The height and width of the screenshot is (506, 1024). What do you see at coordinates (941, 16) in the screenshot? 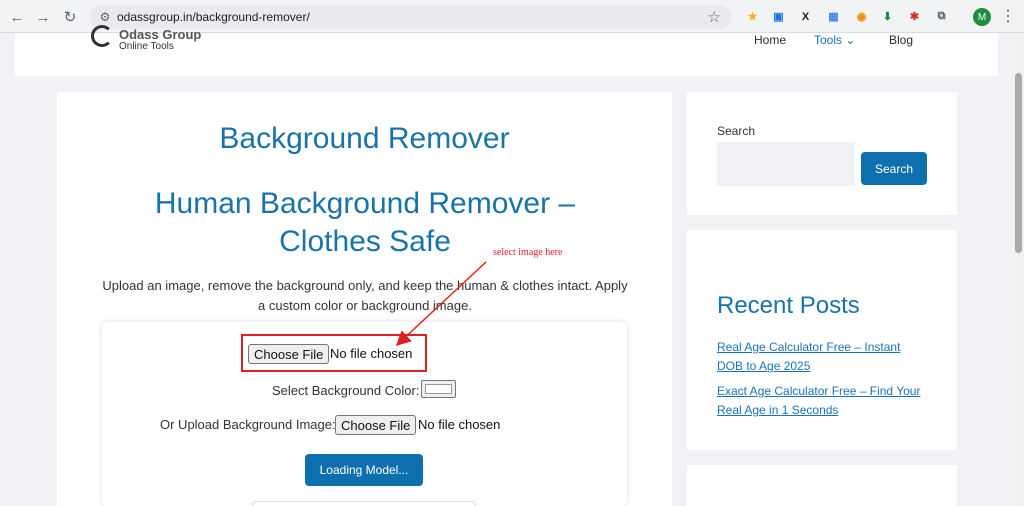
I see `ext-puzzle-icon: ⧉` at bounding box center [941, 16].